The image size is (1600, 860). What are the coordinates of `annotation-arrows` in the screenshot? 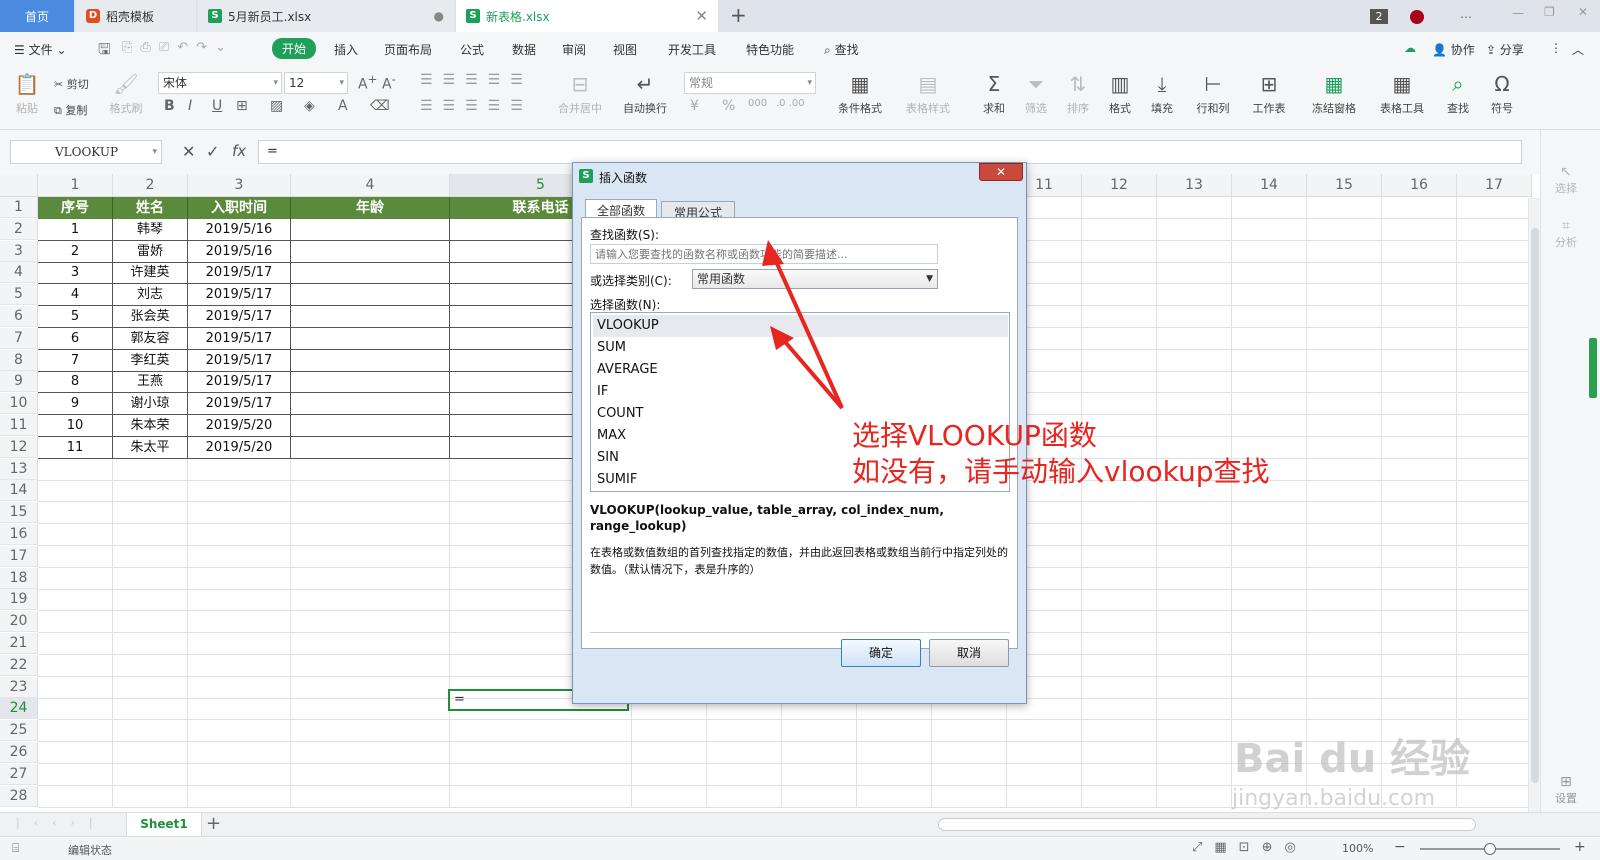 It's located at (803, 325).